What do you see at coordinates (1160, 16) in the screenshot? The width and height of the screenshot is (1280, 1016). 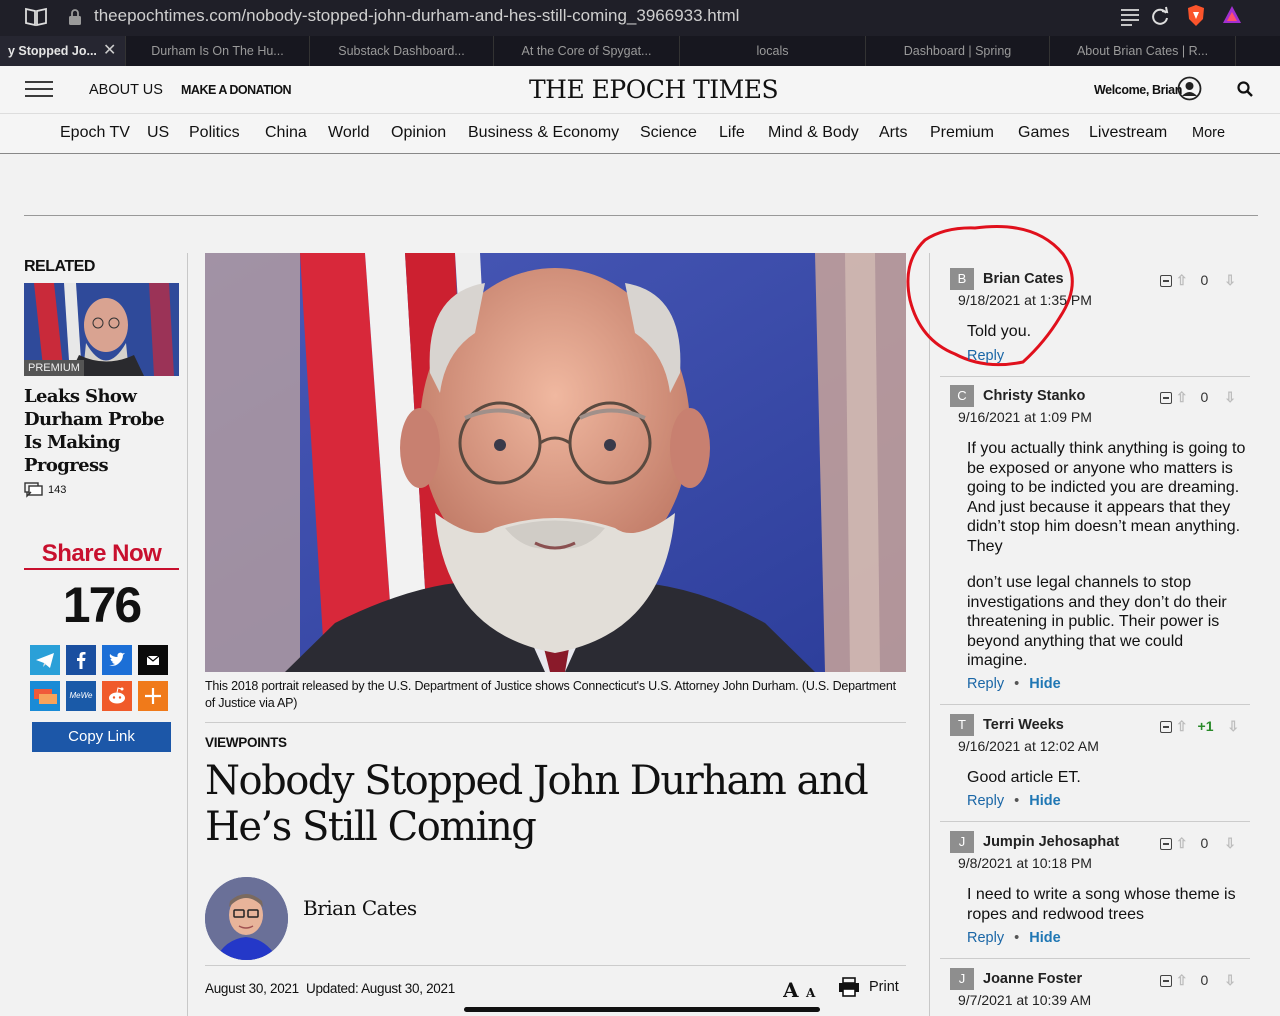 I see `reload-icon` at bounding box center [1160, 16].